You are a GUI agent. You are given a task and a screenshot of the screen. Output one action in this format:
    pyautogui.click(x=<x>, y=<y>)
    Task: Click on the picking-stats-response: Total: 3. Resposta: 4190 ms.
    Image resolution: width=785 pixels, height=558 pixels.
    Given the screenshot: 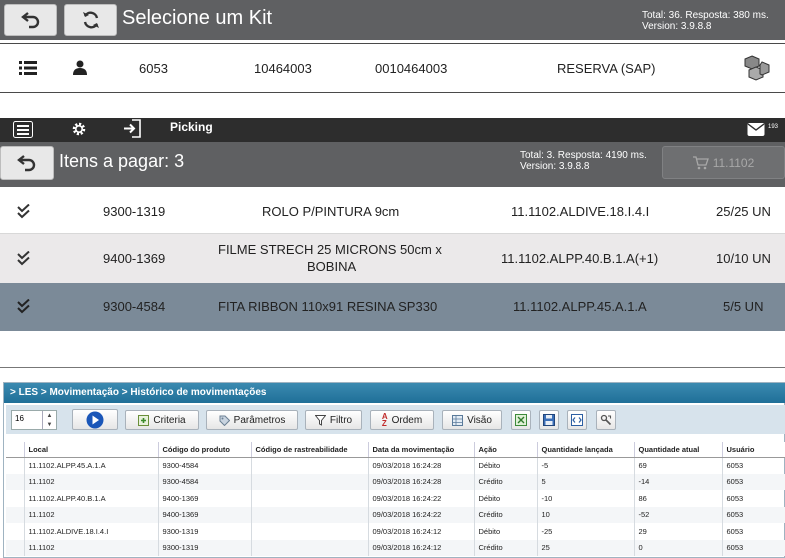 What is the action you would take?
    pyautogui.click(x=583, y=155)
    